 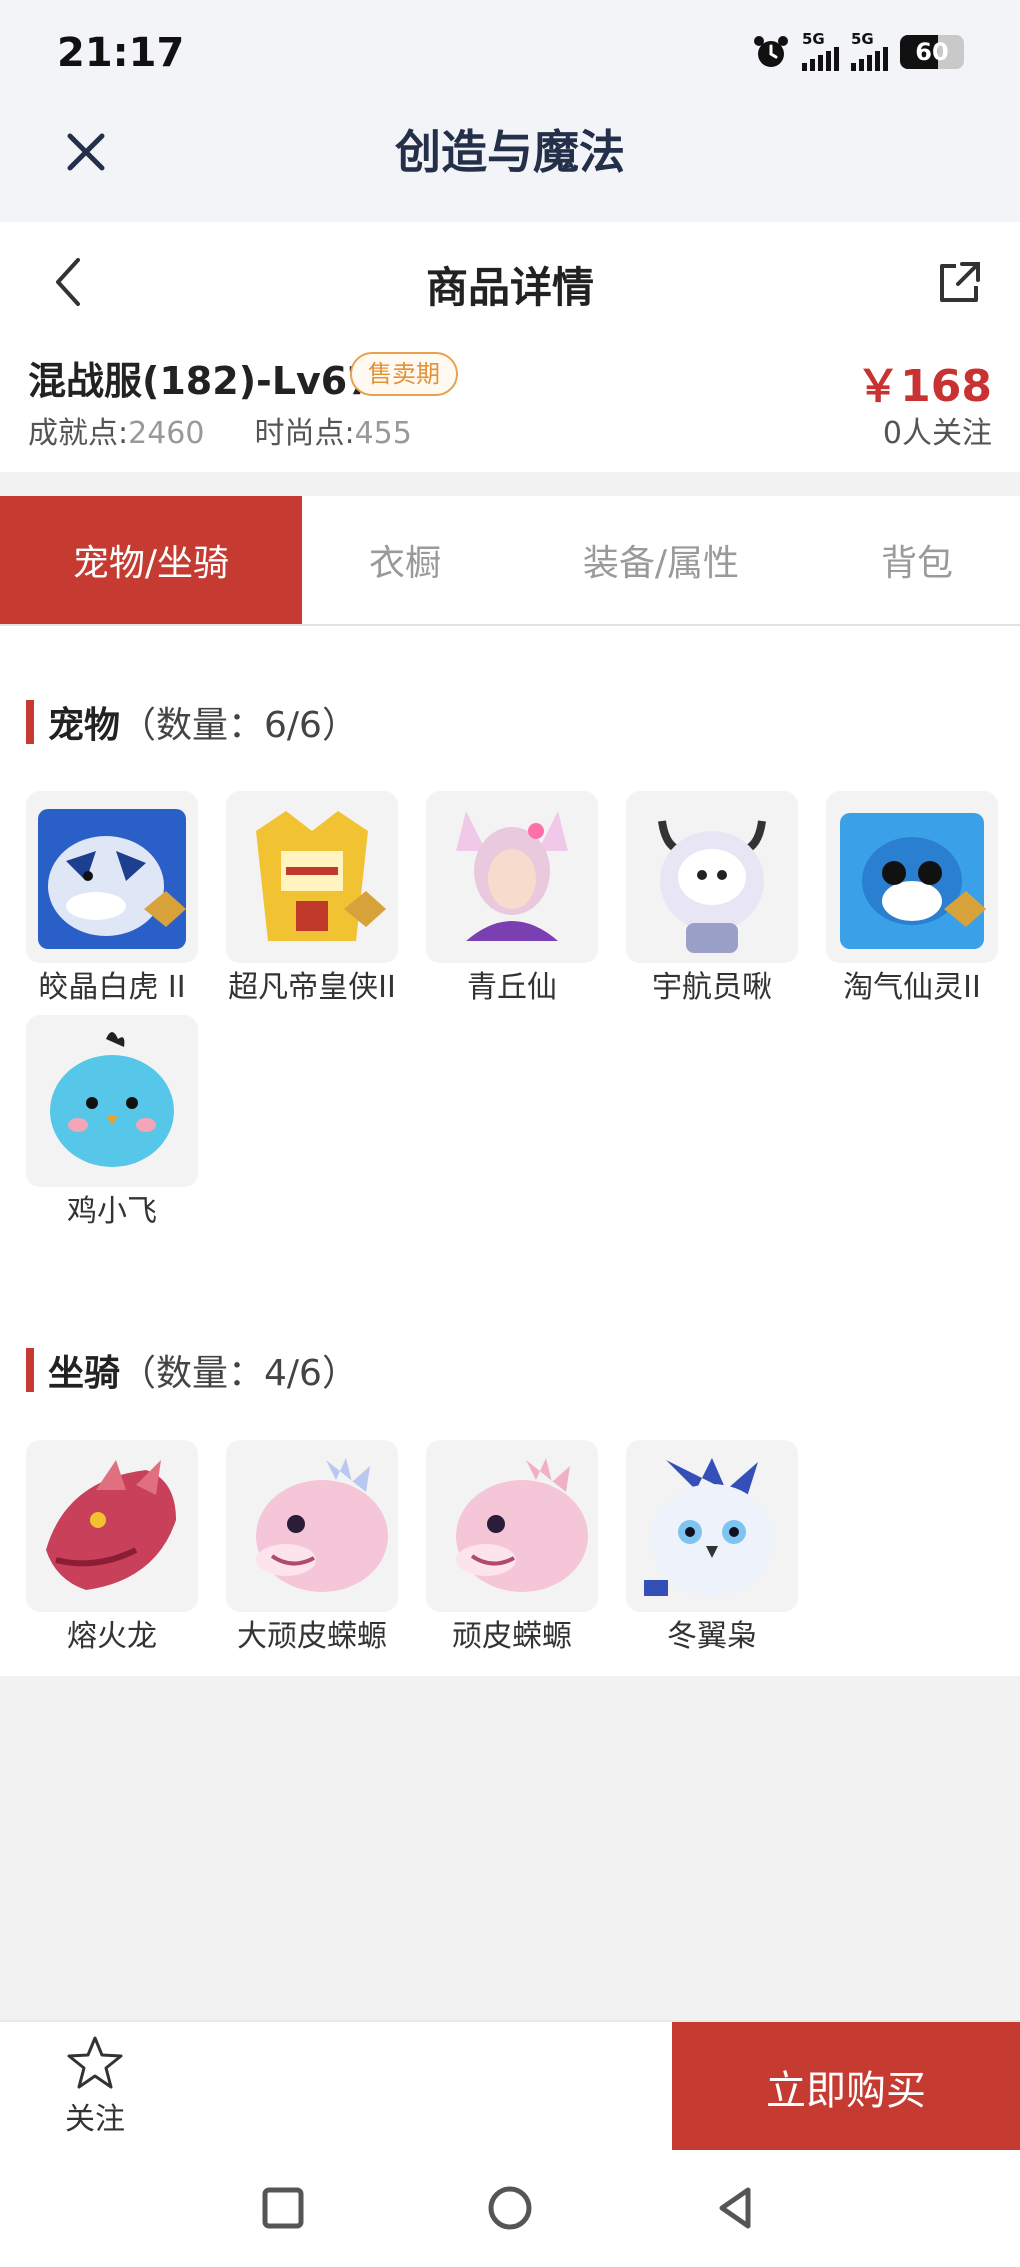 I want to click on pet-item: 鸡小飞, so click(x=112, y=1123).